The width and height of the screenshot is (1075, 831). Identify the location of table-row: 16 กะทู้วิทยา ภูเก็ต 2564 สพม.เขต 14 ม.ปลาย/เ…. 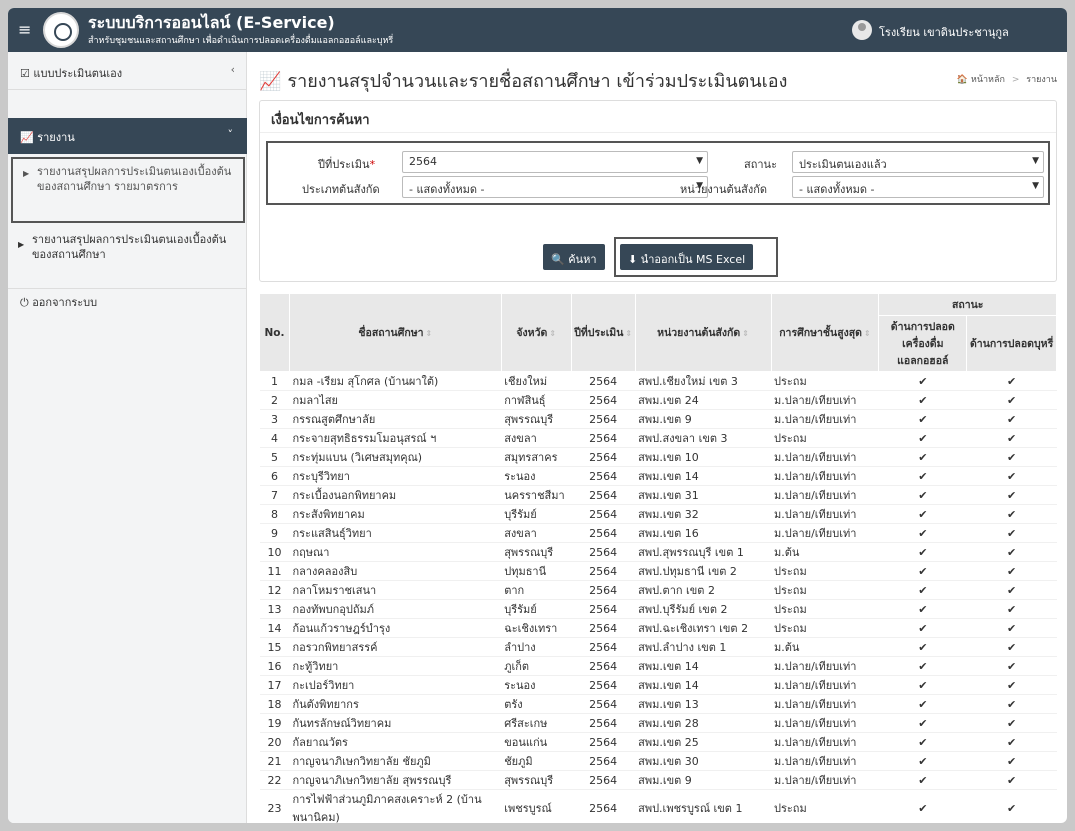
(658, 666).